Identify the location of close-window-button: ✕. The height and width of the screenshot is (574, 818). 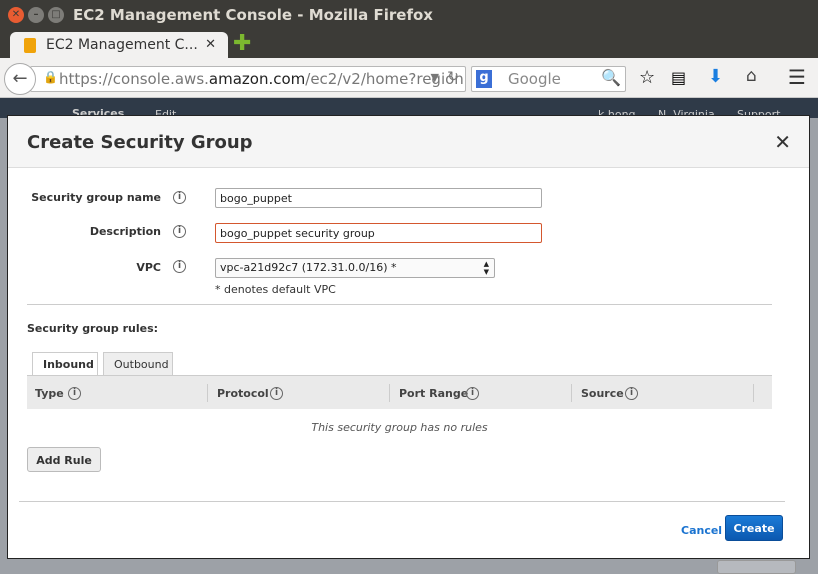
(16, 15).